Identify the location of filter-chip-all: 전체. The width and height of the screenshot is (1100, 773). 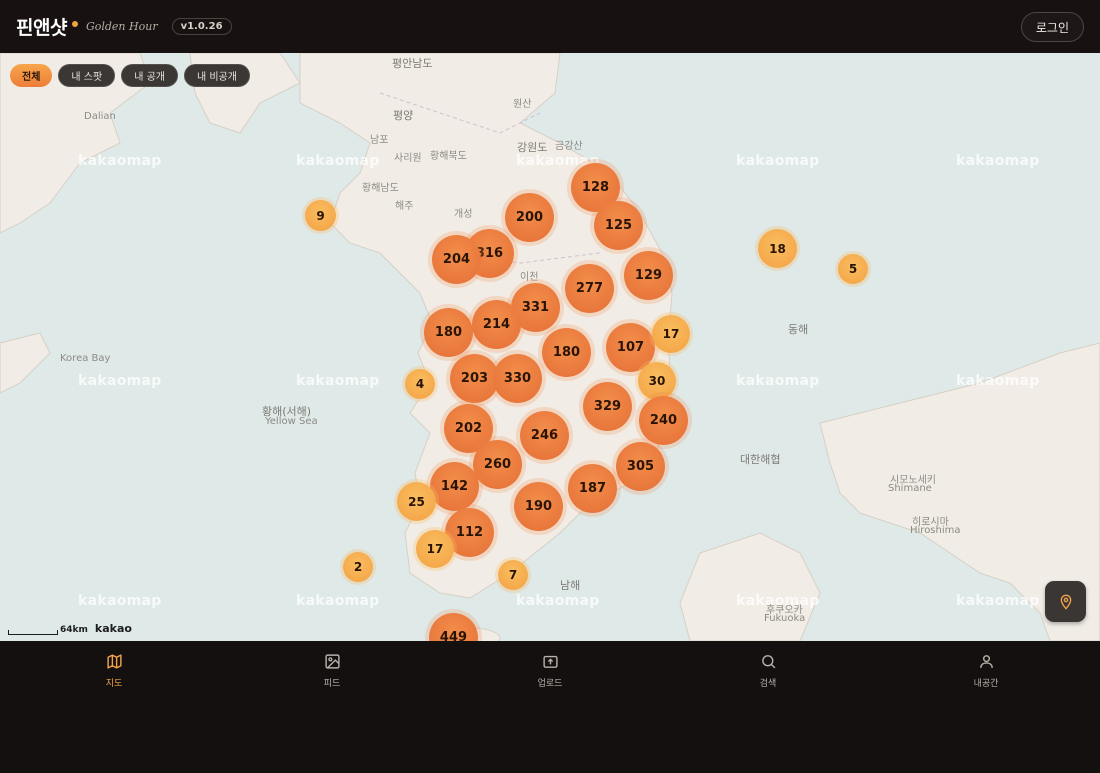
(31, 75).